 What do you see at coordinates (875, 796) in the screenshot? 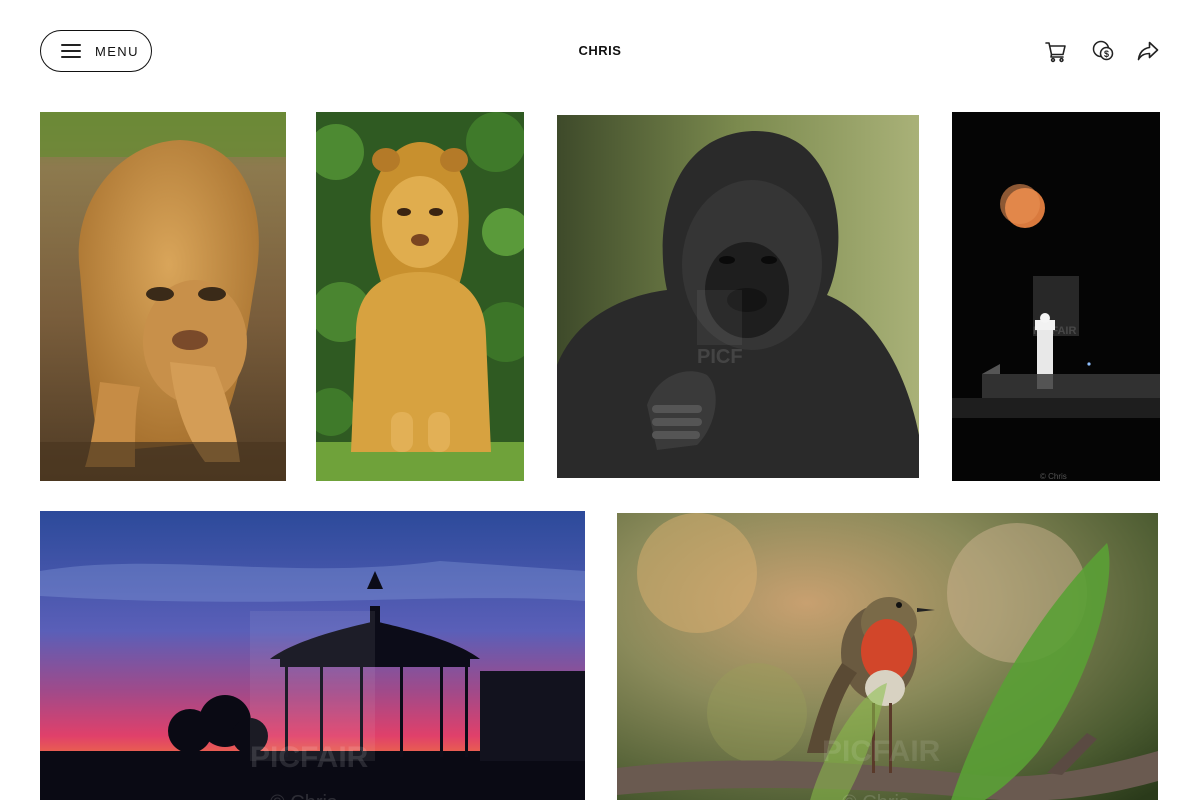
I see `credit-photo-6: © Chris` at bounding box center [875, 796].